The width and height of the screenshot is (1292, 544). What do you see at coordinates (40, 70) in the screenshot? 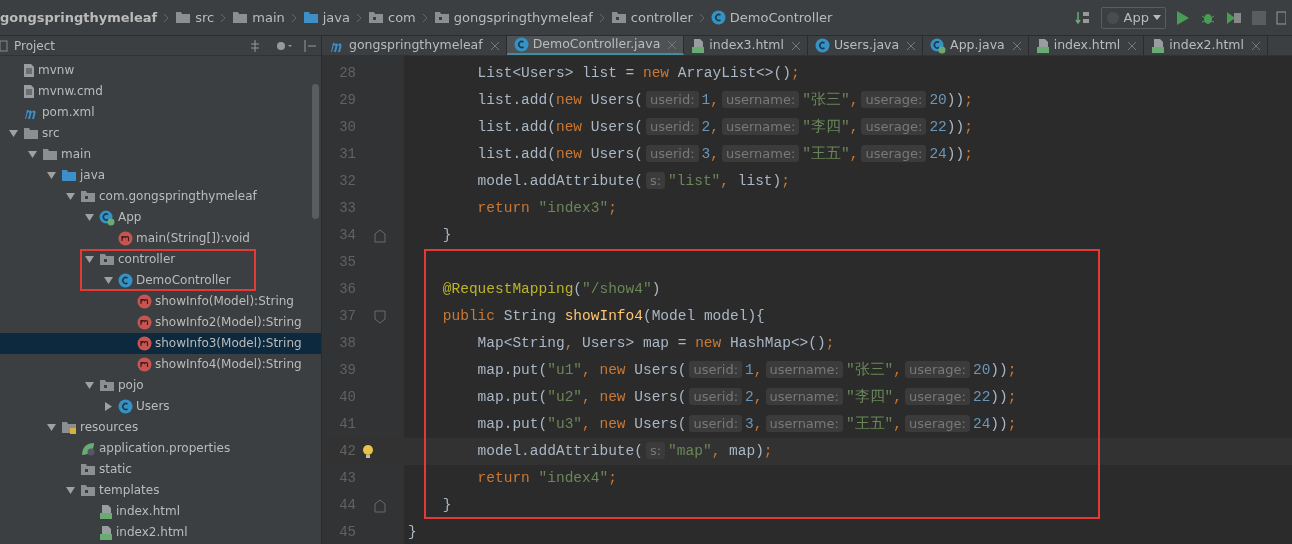
I see `tree-item: mvnw` at bounding box center [40, 70].